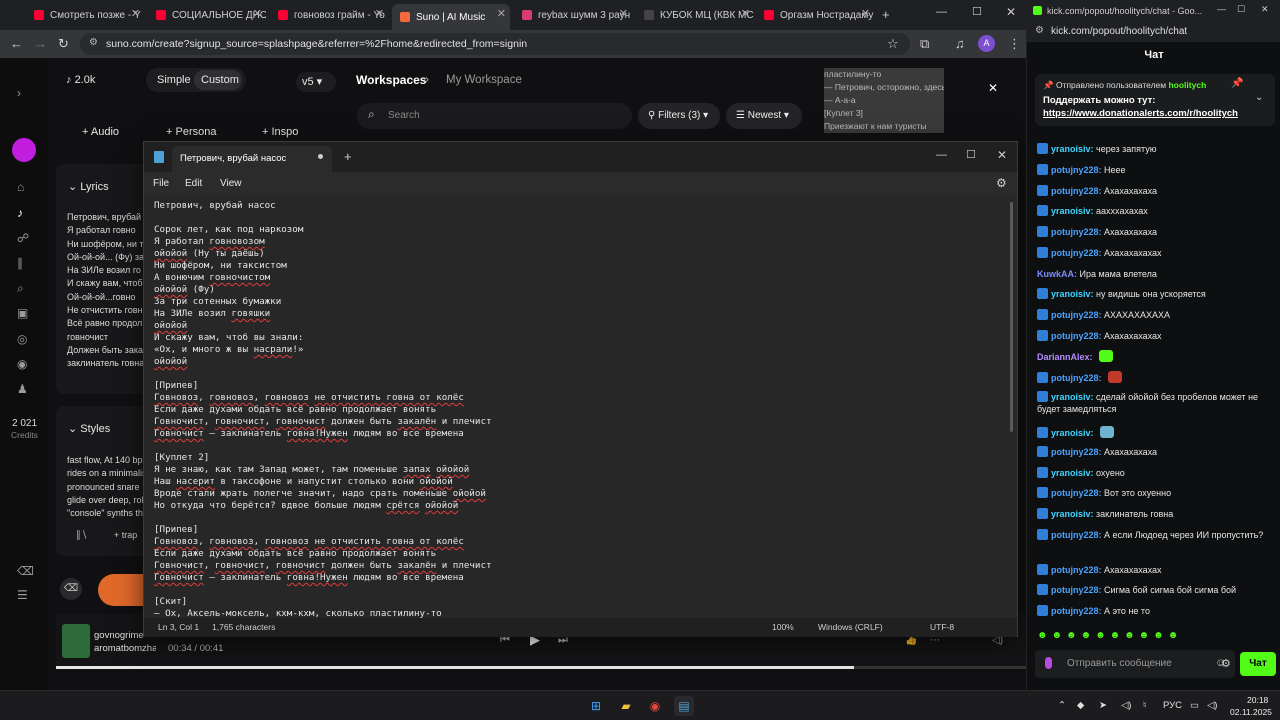  I want to click on trash-icon: ⌫, so click(25, 571).